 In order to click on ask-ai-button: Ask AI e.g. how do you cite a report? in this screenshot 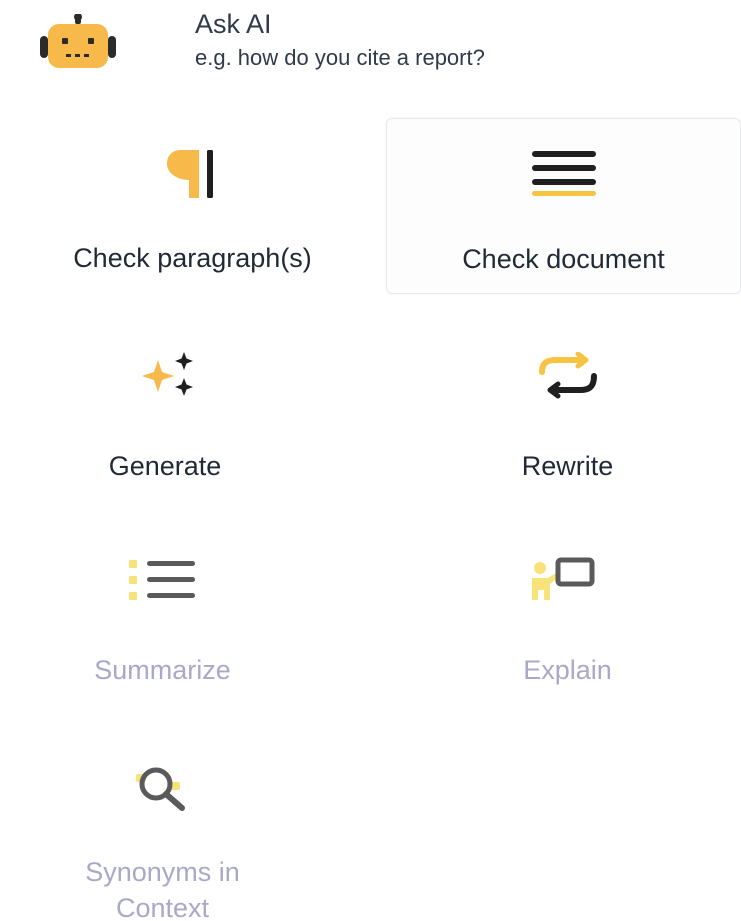, I will do `click(370, 47)`.